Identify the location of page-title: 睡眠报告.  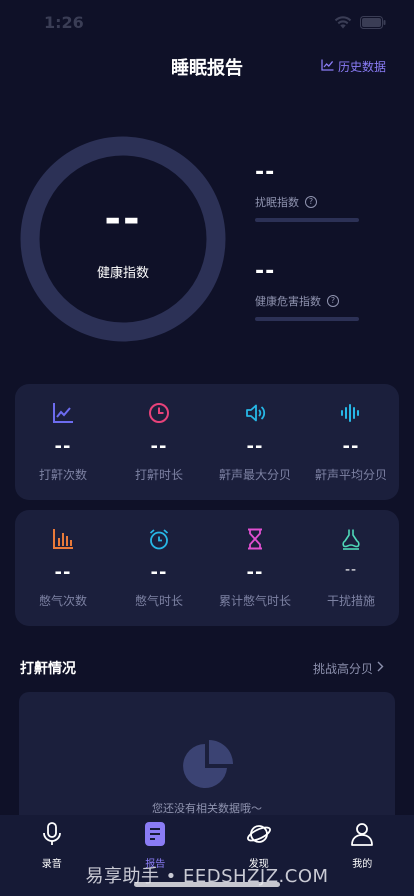
(207, 68).